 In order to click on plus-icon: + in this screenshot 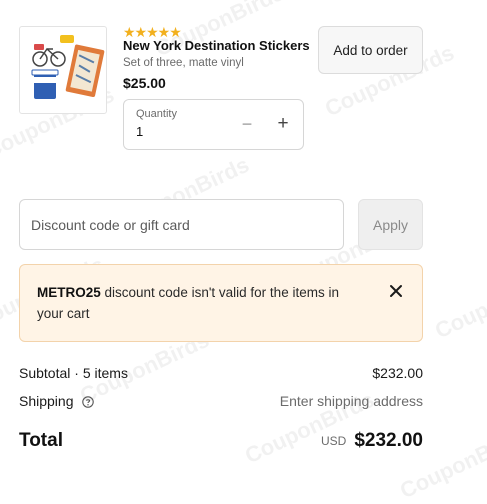, I will do `click(283, 124)`.